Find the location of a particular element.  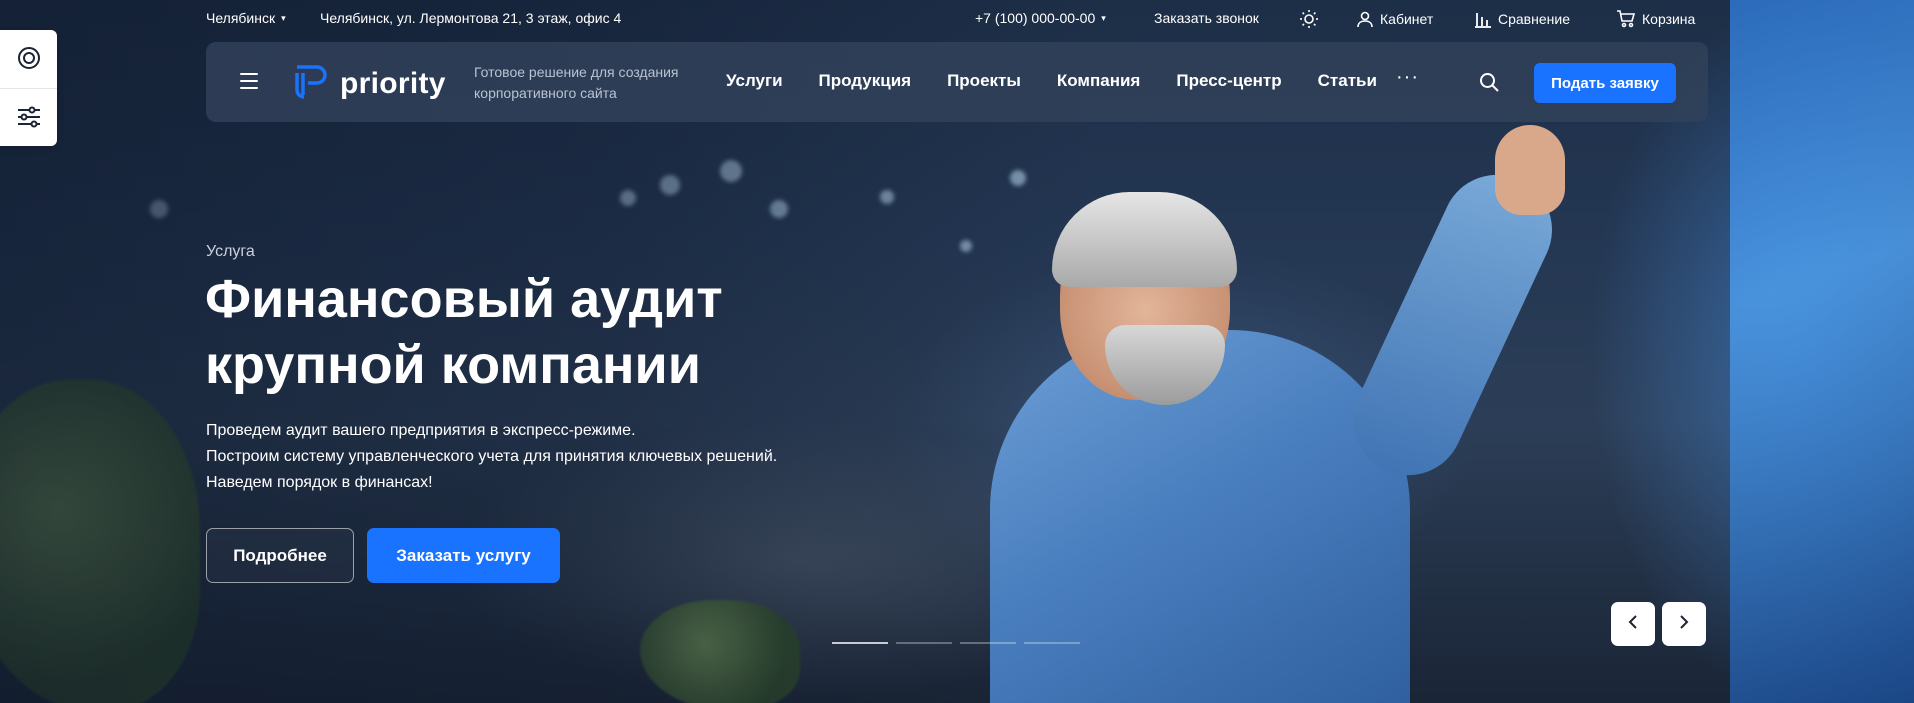

chart-bars-icon is located at coordinates (1483, 19).